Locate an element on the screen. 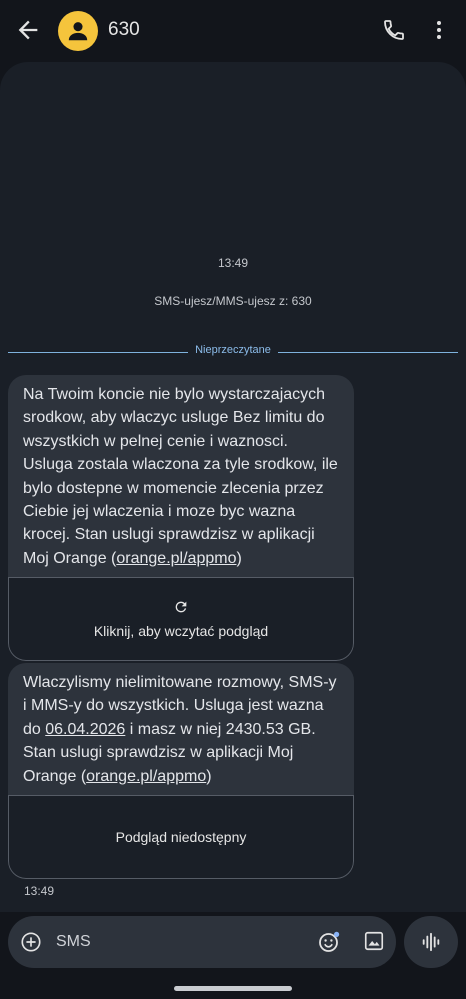 The width and height of the screenshot is (466, 999). attach-button is located at coordinates (31, 942).